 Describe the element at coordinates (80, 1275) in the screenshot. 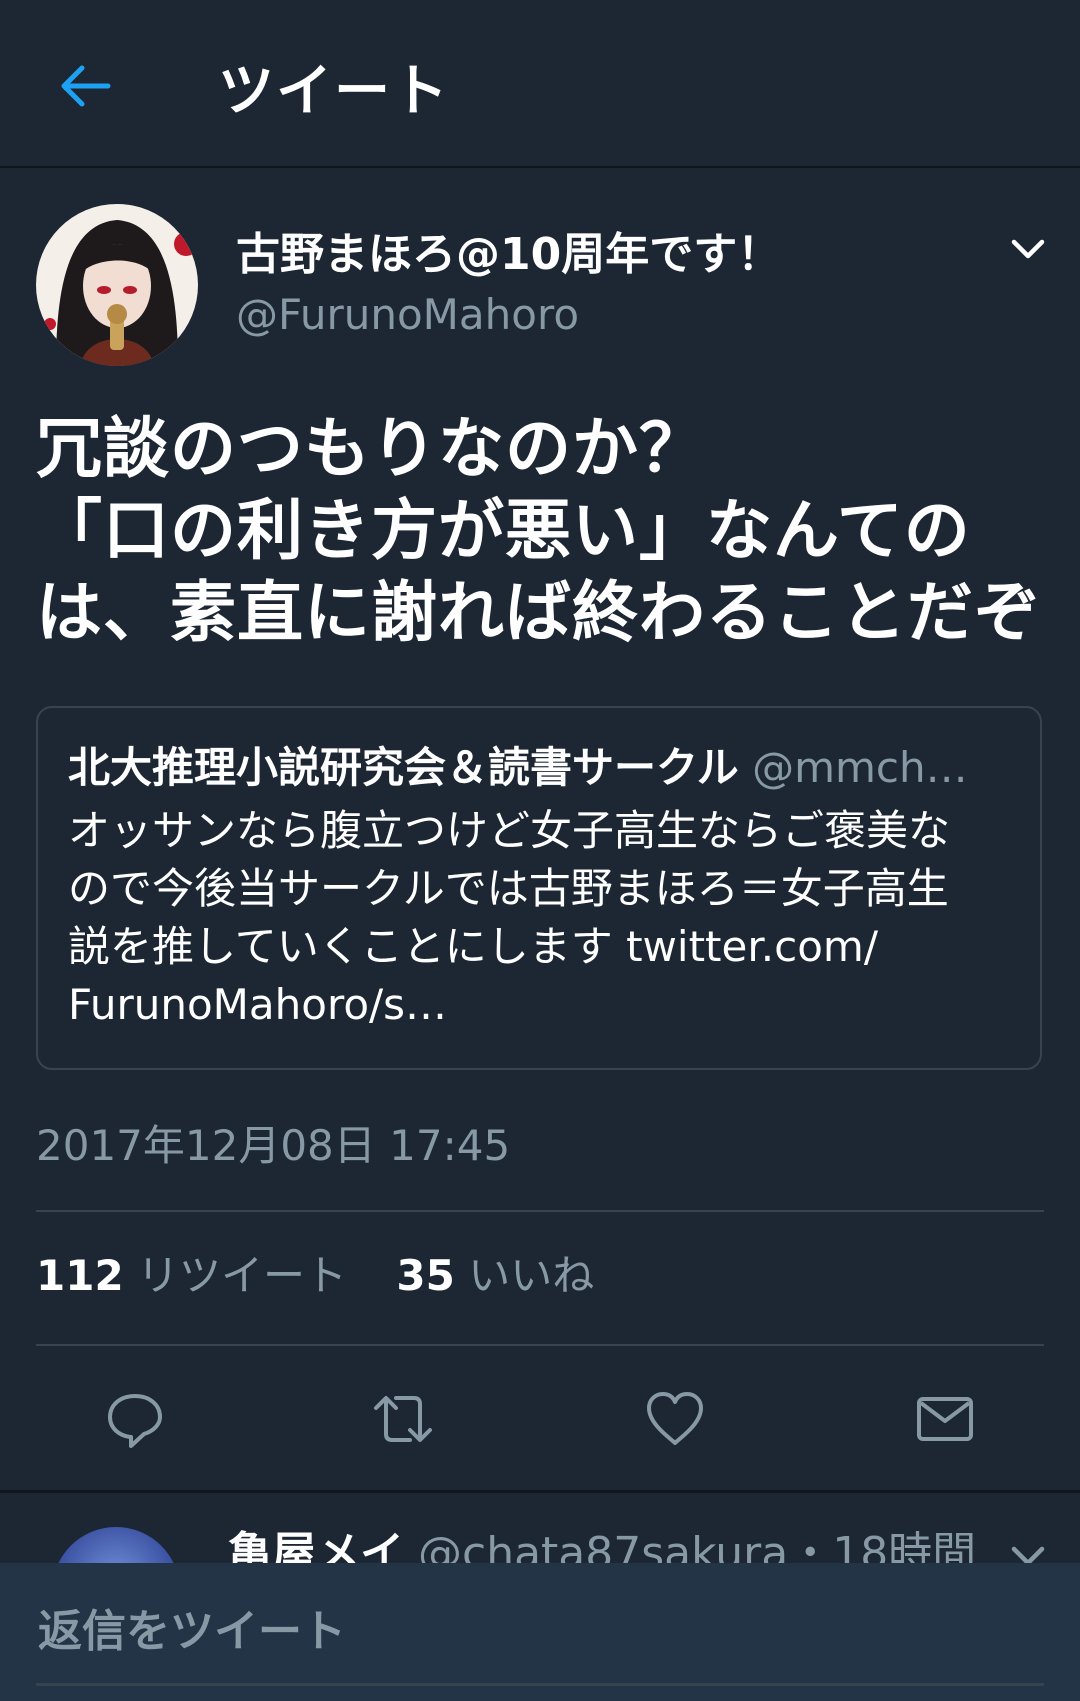

I see `retweet-count: 112` at that location.